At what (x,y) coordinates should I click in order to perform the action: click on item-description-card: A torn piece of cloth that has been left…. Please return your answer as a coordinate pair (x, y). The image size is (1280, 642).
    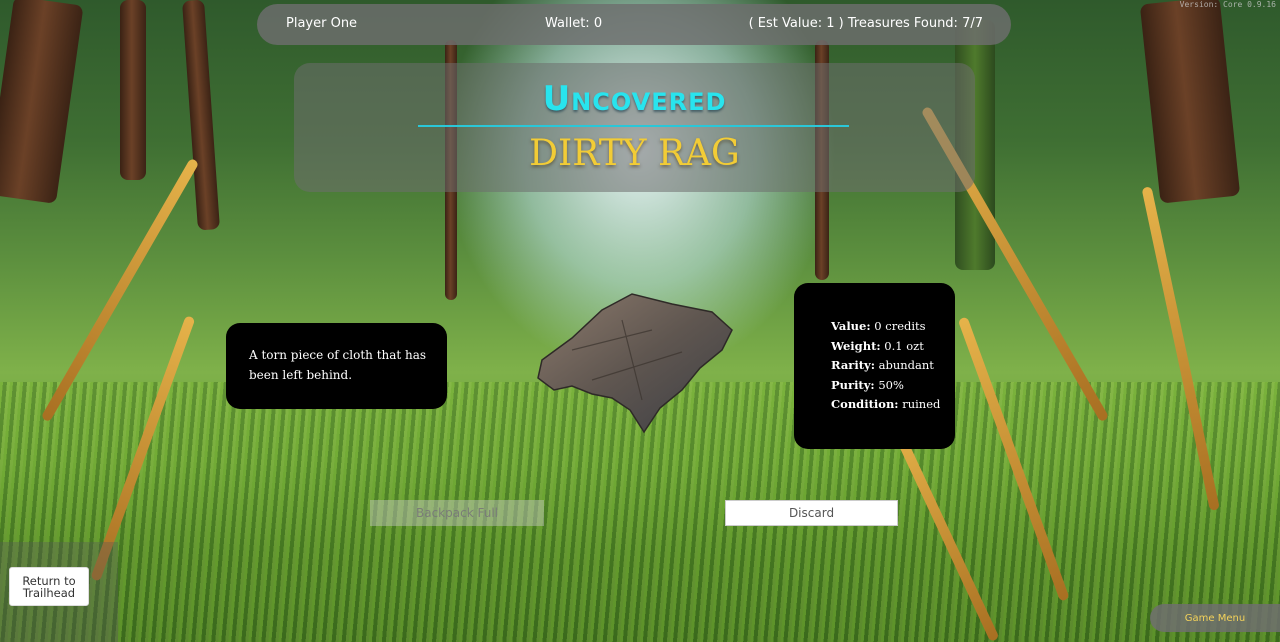
    Looking at the image, I should click on (336, 366).